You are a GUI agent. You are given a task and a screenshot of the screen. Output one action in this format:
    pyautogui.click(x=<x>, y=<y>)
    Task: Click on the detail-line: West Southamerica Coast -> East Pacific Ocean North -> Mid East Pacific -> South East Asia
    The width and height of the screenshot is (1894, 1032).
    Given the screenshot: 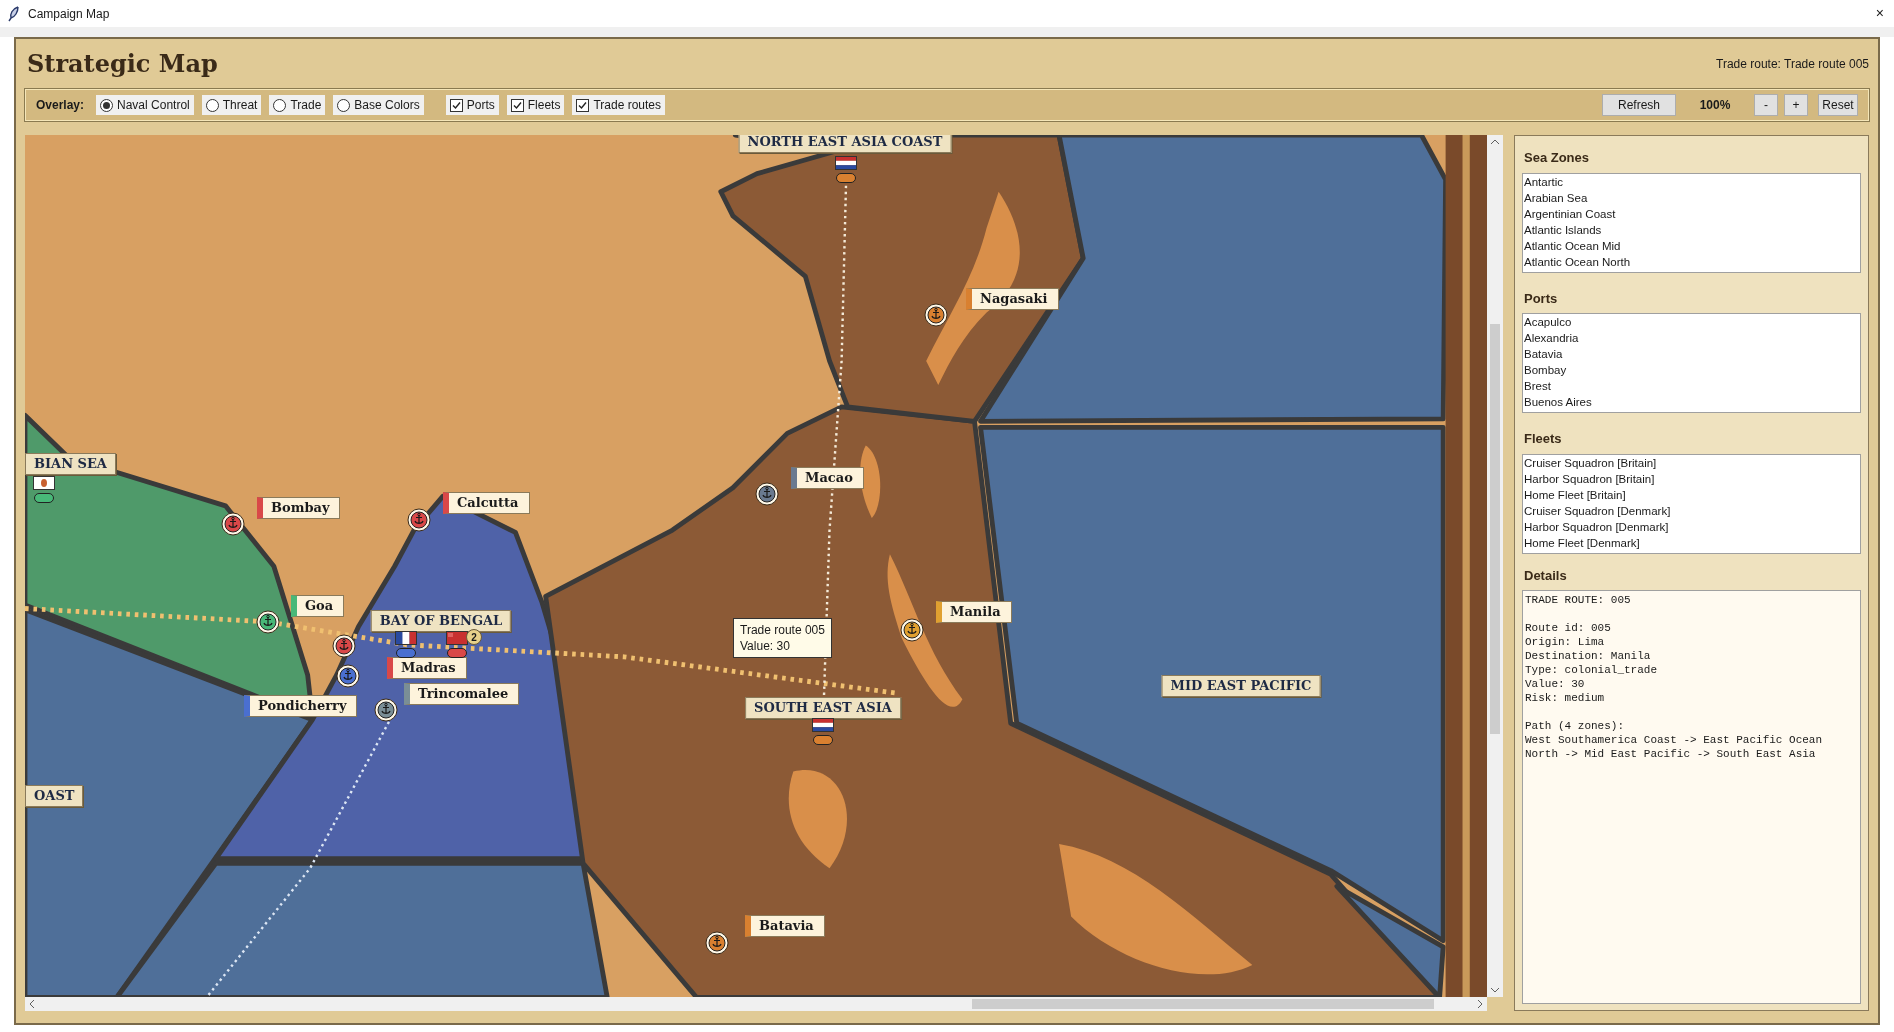 What is the action you would take?
    pyautogui.click(x=1674, y=747)
    